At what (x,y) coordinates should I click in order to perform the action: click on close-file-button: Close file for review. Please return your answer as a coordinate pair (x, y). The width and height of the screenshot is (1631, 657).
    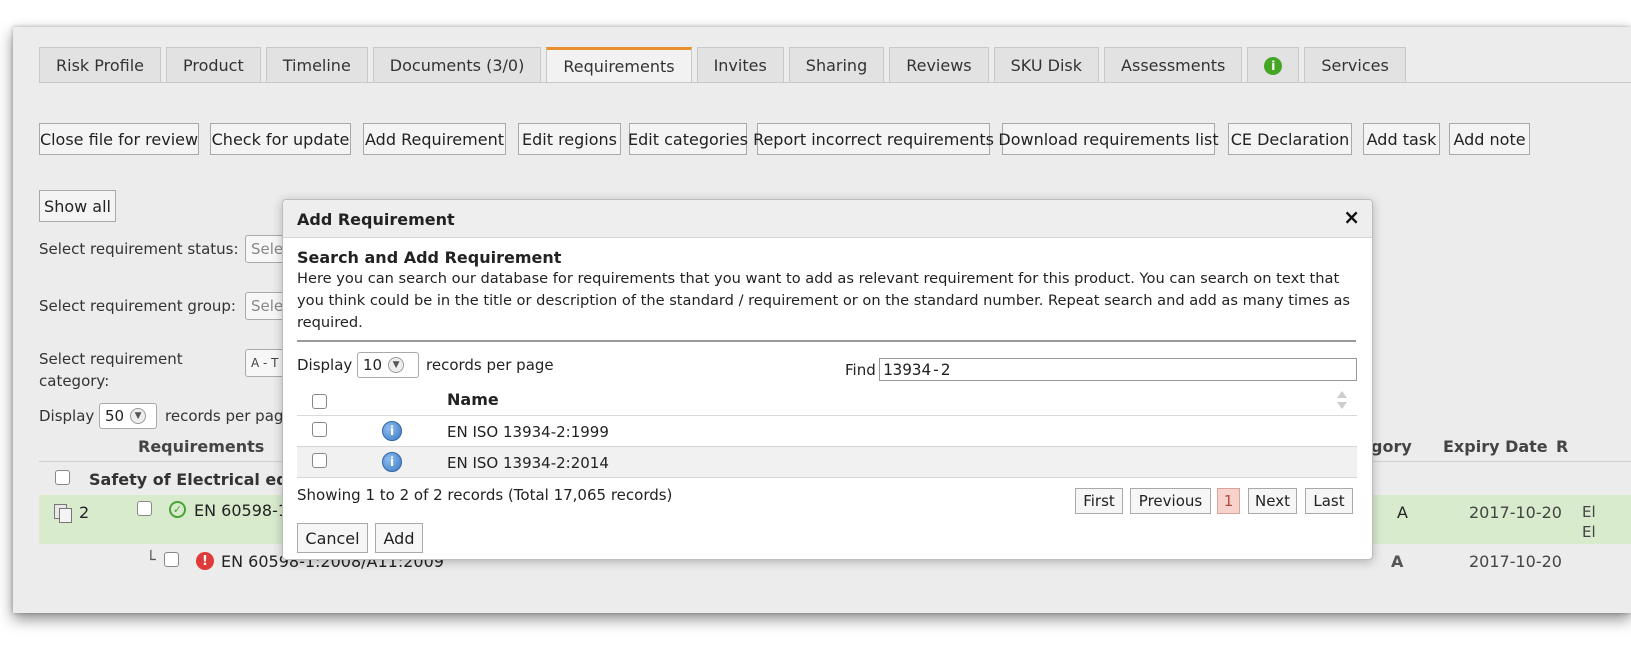
    Looking at the image, I should click on (119, 139).